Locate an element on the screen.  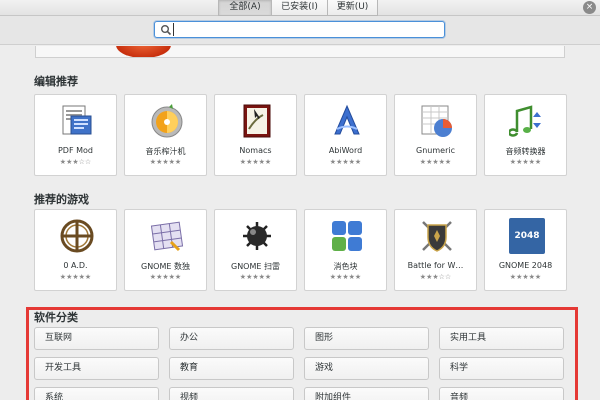
wesnoth-icon is located at coordinates (437, 236).